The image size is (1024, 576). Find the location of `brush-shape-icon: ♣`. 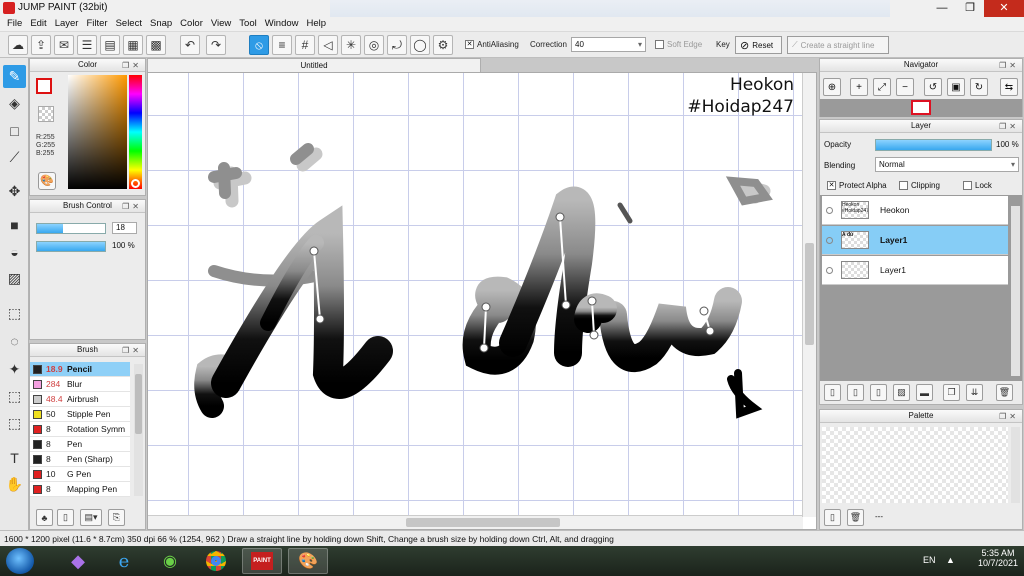

brush-shape-icon: ♣ is located at coordinates (44, 517).